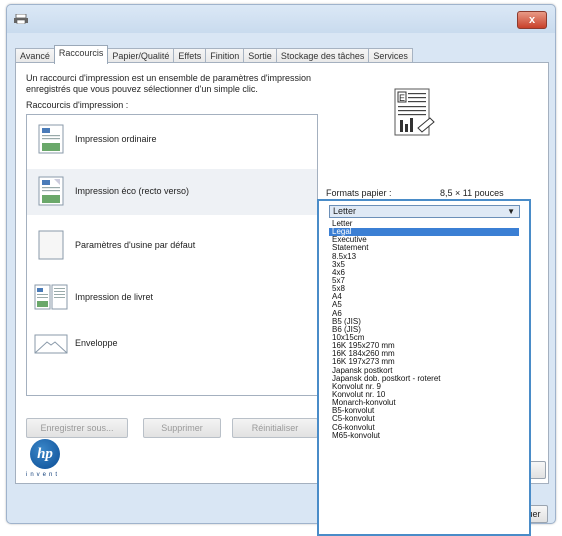 This screenshot has height=536, width=562. What do you see at coordinates (135, 245) in the screenshot?
I see `shortcut-label: Paramètres d'usine par défaut` at bounding box center [135, 245].